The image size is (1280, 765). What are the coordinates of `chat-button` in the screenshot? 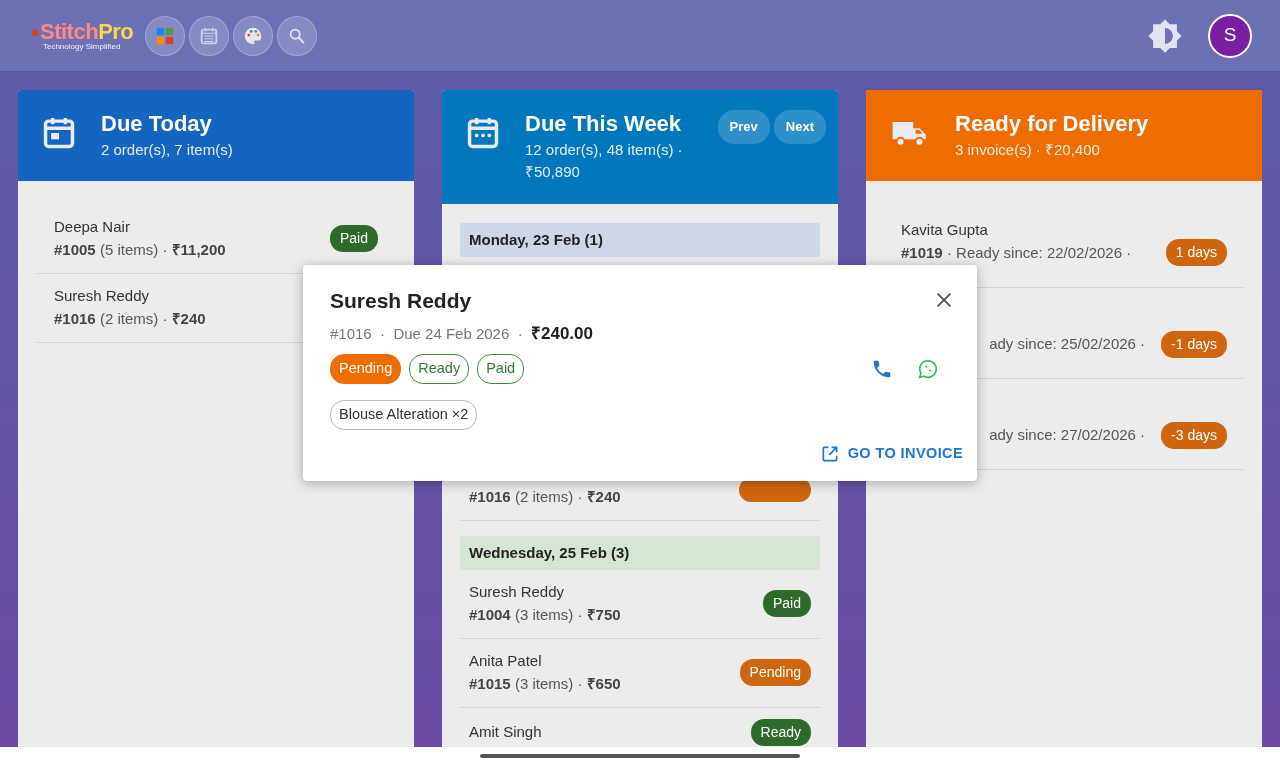 It's located at (928, 368).